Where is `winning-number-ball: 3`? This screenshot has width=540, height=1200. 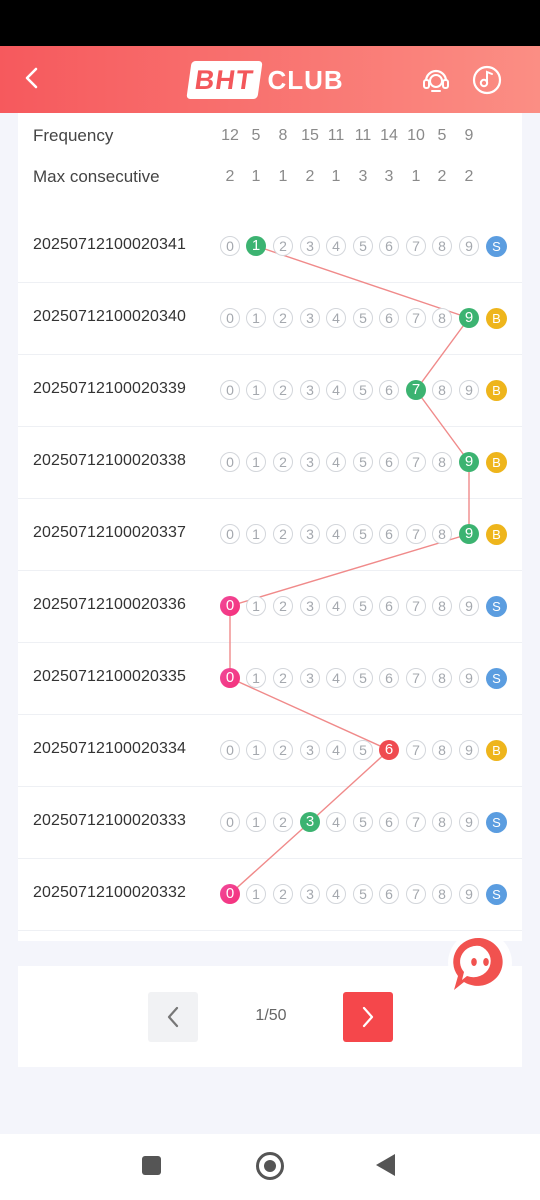 winning-number-ball: 3 is located at coordinates (310, 822).